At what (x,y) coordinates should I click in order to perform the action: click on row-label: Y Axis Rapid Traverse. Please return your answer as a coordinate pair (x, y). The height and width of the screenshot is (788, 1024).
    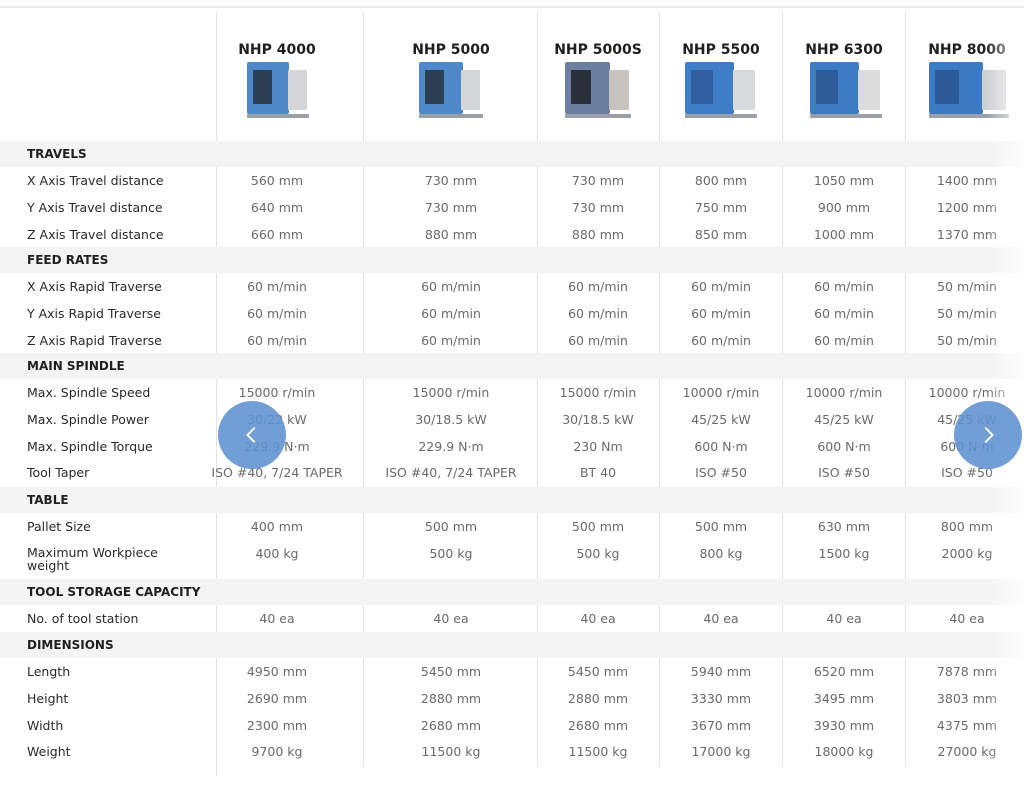
    Looking at the image, I should click on (94, 313).